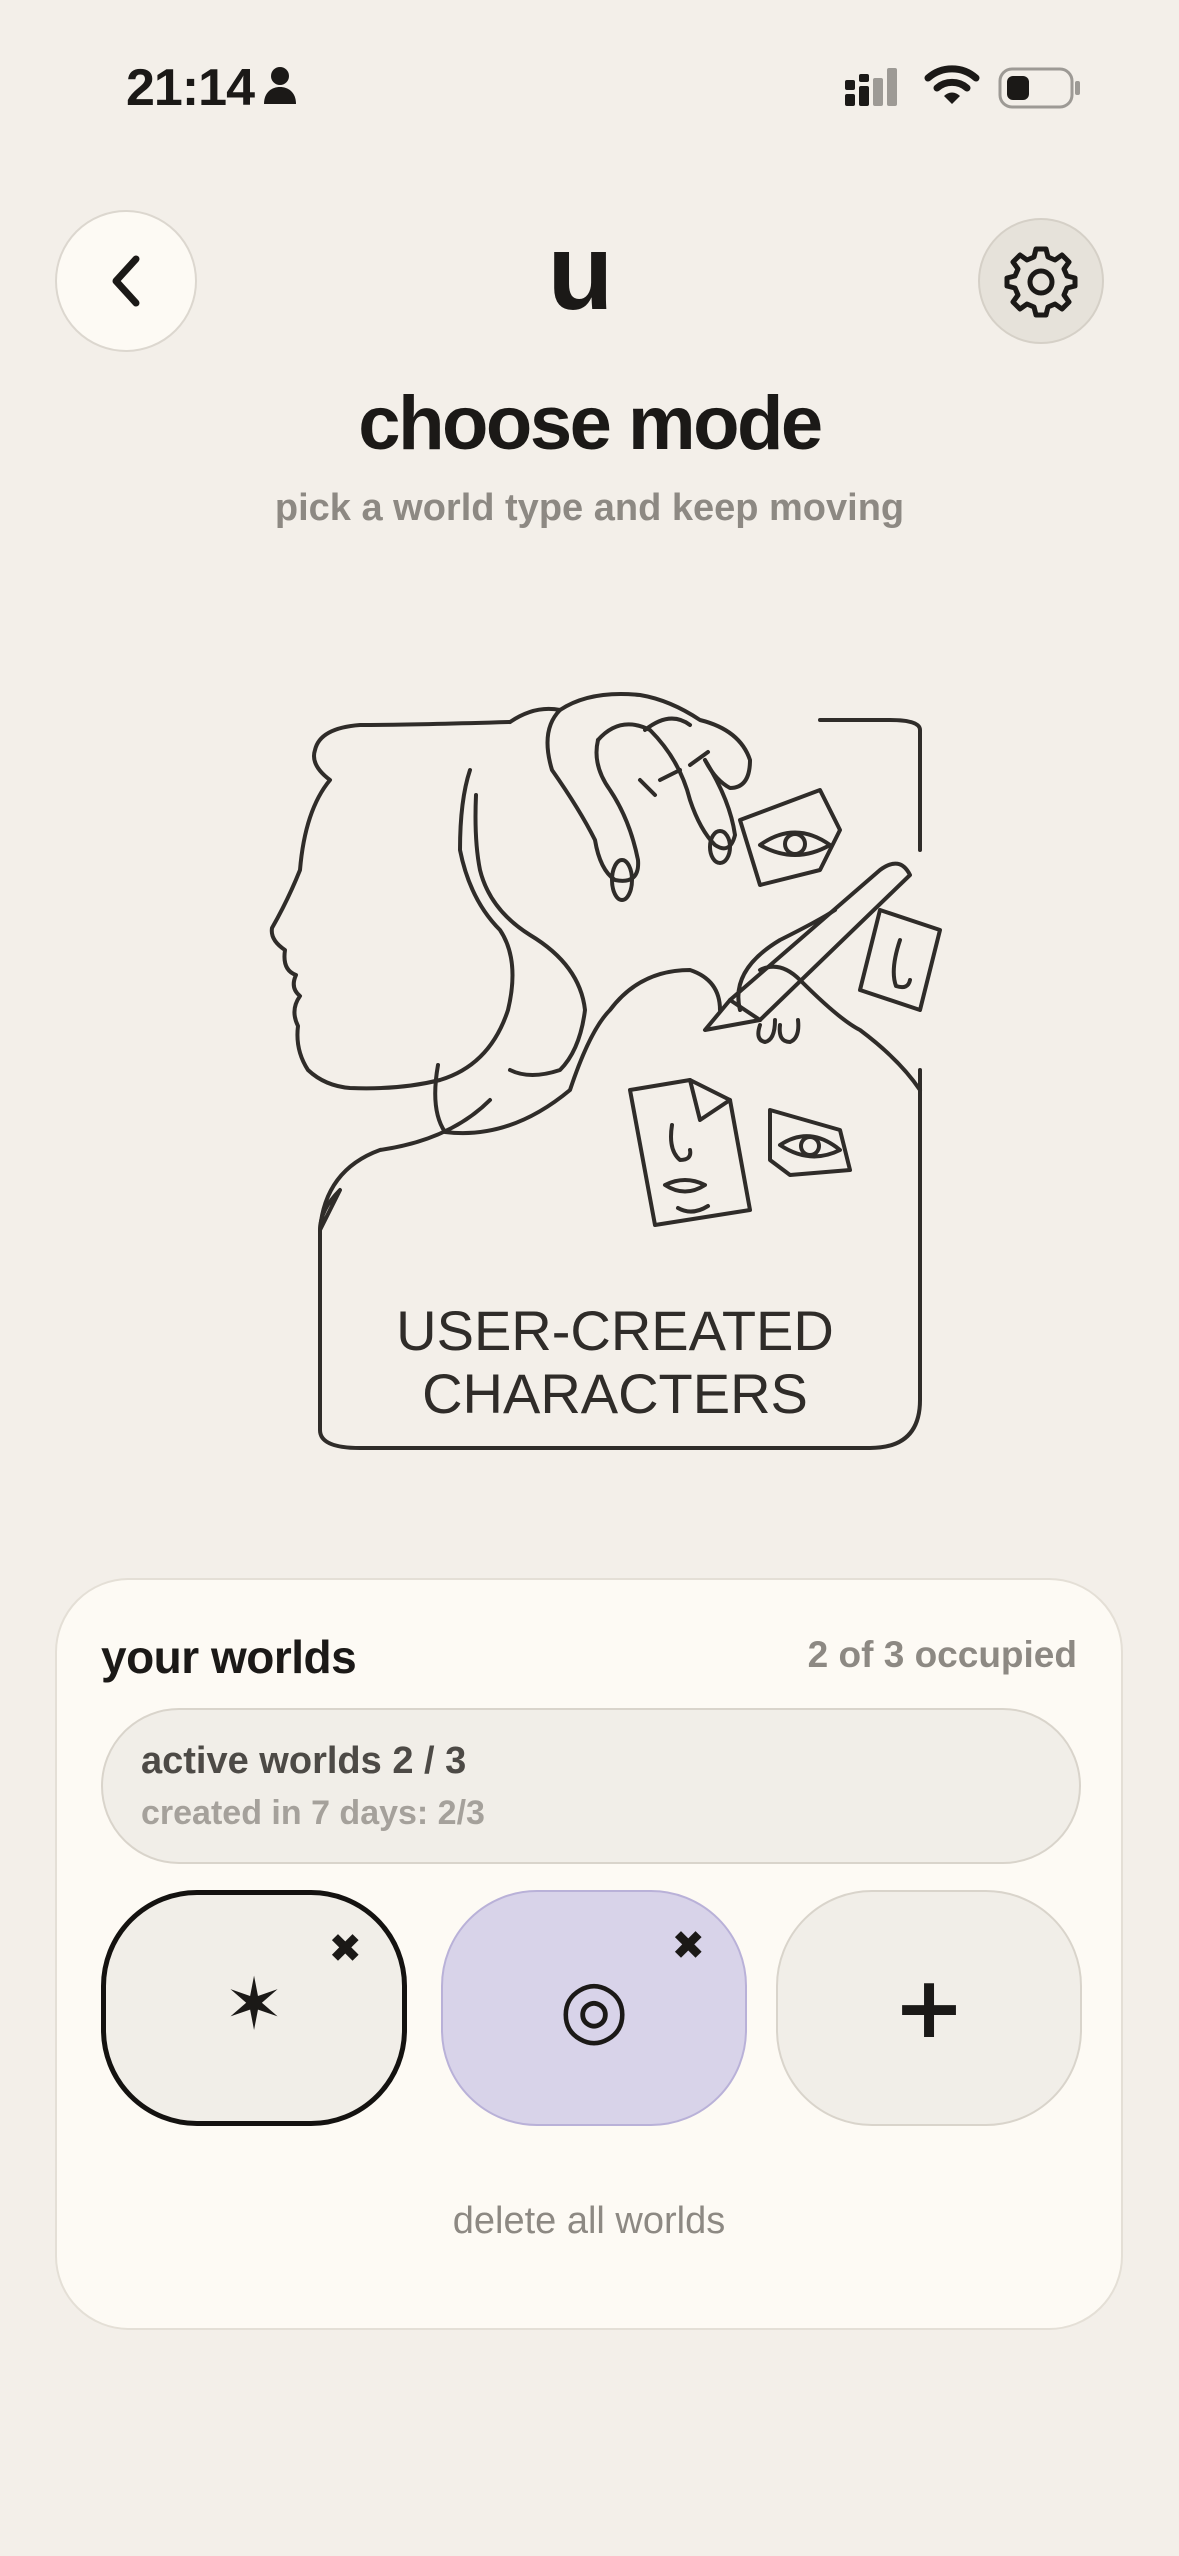 The width and height of the screenshot is (1179, 2556). What do you see at coordinates (615, 1330) in the screenshot?
I see `illustration-caption-line-1: USER-CREATED` at bounding box center [615, 1330].